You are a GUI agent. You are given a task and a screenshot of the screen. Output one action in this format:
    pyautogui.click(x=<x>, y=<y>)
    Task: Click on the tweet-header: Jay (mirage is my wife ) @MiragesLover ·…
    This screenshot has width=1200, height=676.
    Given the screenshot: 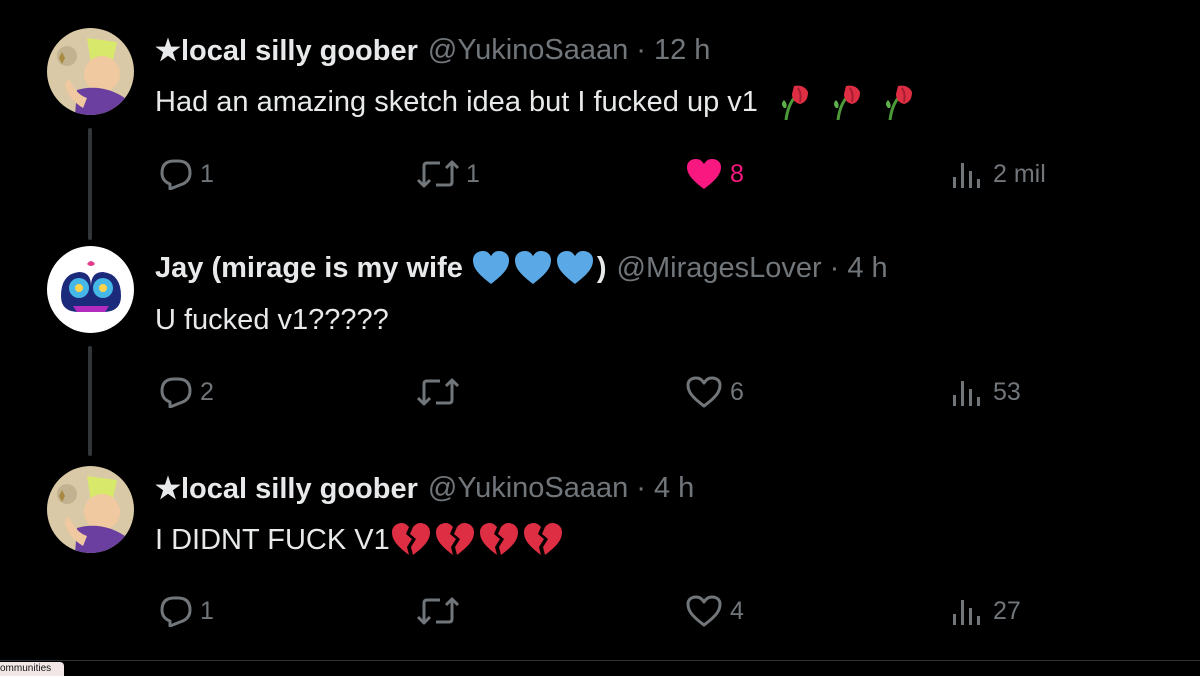 What is the action you would take?
    pyautogui.click(x=521, y=268)
    